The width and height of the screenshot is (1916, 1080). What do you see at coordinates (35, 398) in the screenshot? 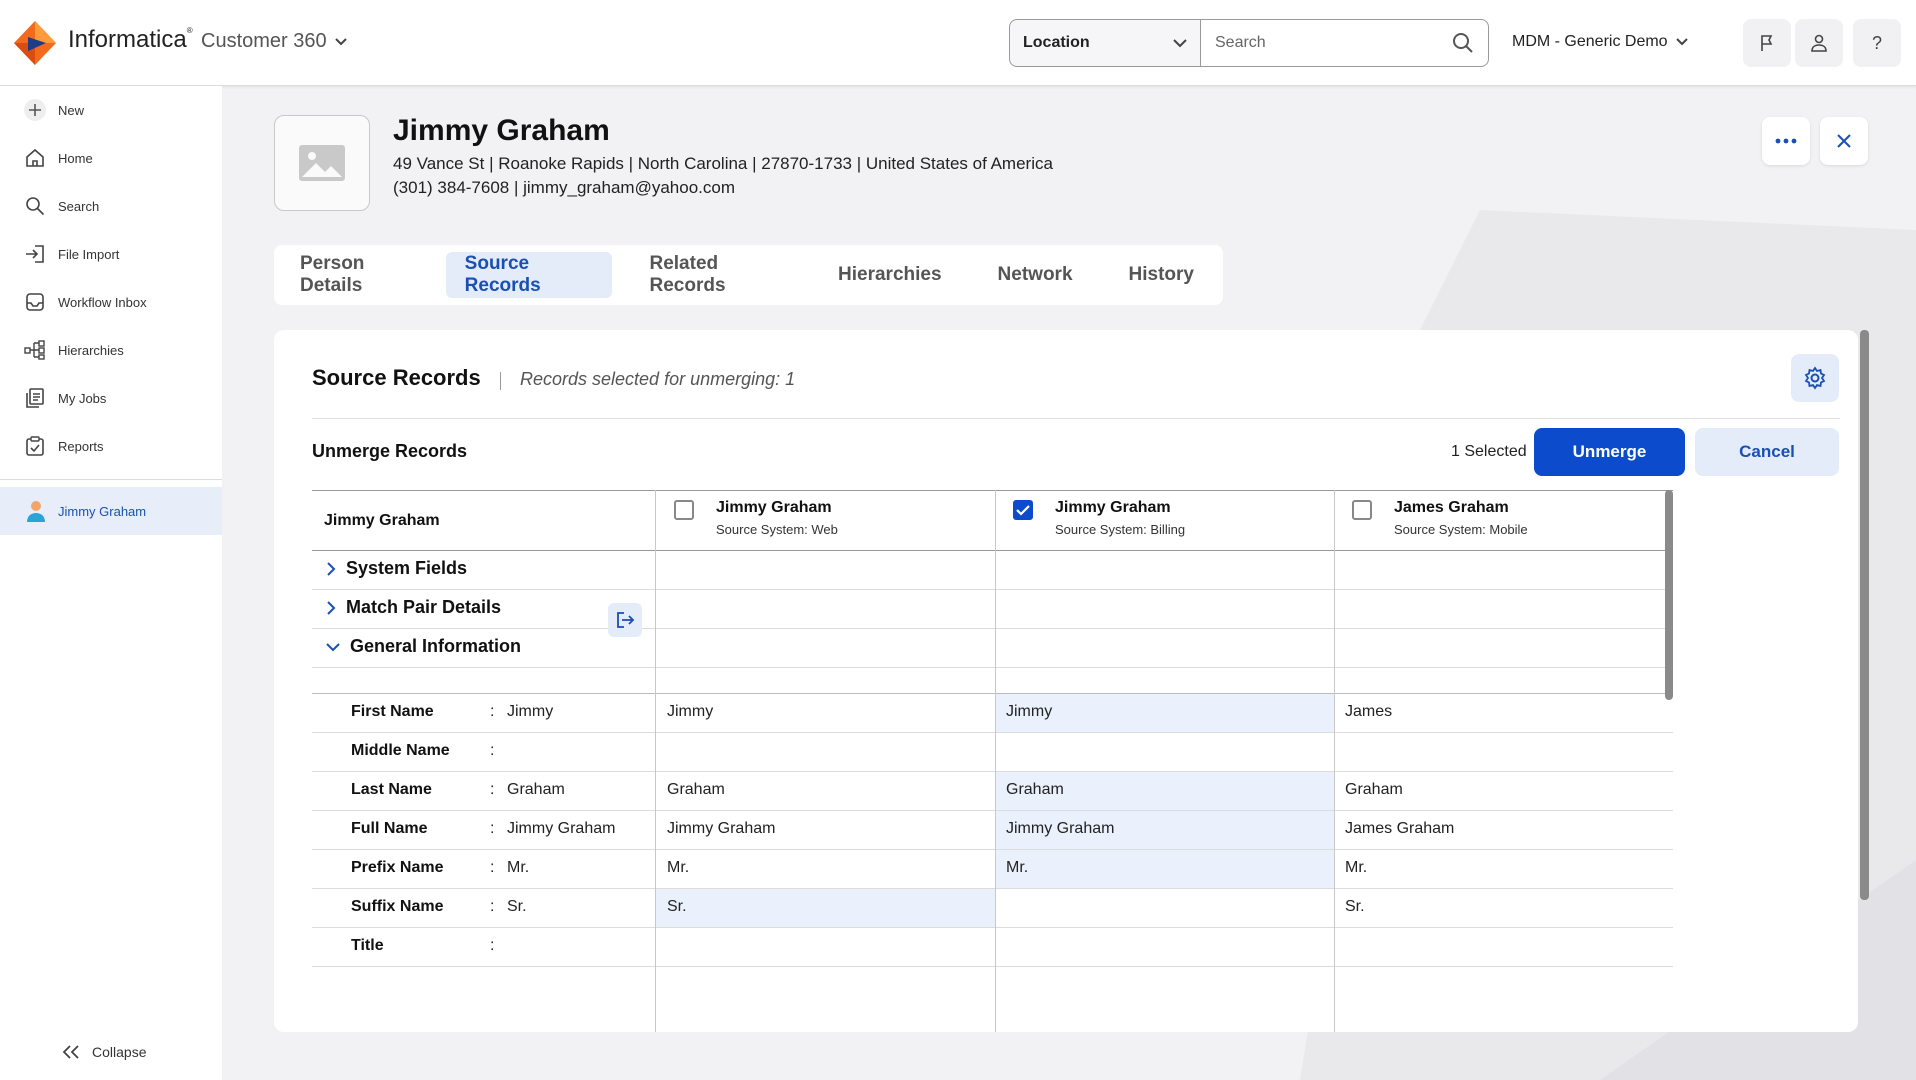
I see `jobs-icon` at bounding box center [35, 398].